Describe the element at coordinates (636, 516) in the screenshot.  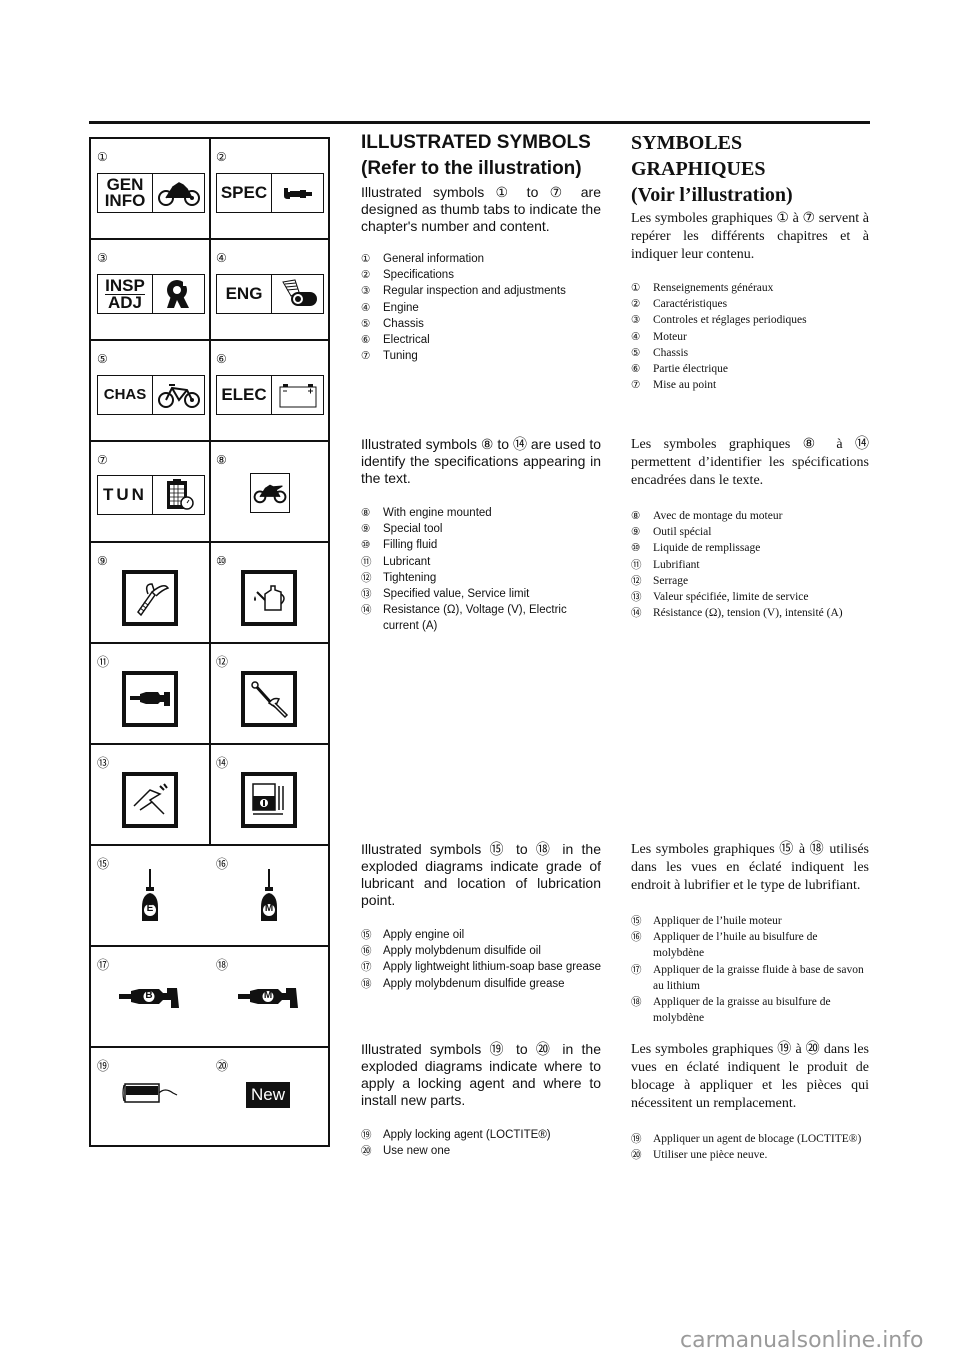
I see `item-number: ⑧` at that location.